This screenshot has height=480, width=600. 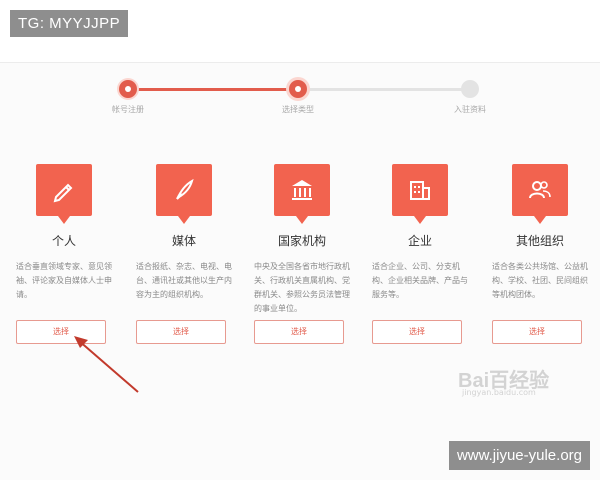 I want to click on card-other-organization: 其他组织 适合各类公共场馆、公益机构、学校、社团、民间组织等机构团体。 选择, so click(x=546, y=260).